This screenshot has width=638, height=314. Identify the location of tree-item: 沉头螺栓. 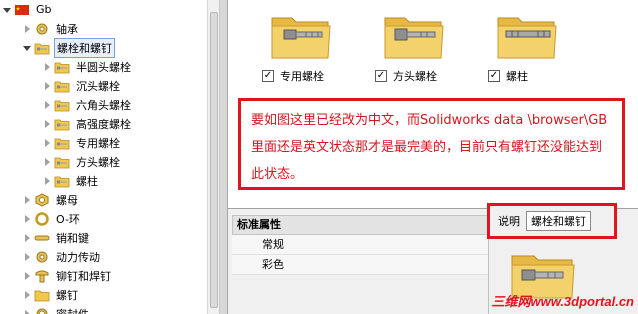
(82, 85).